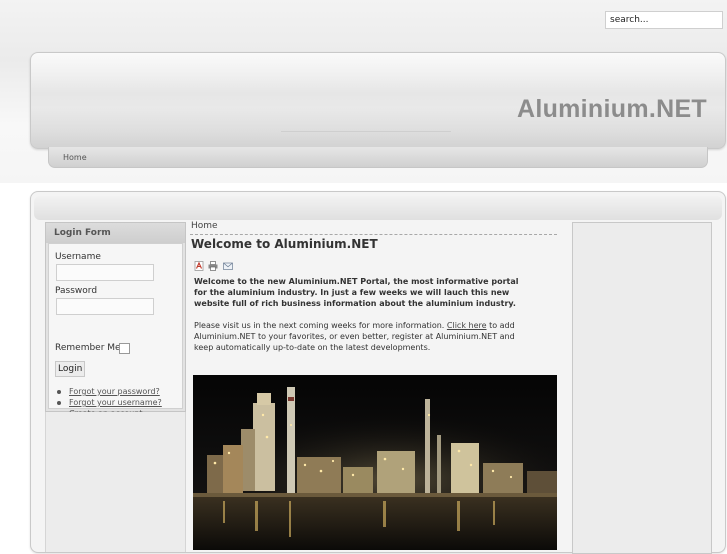 The height and width of the screenshot is (554, 727). I want to click on header-divider, so click(366, 131).